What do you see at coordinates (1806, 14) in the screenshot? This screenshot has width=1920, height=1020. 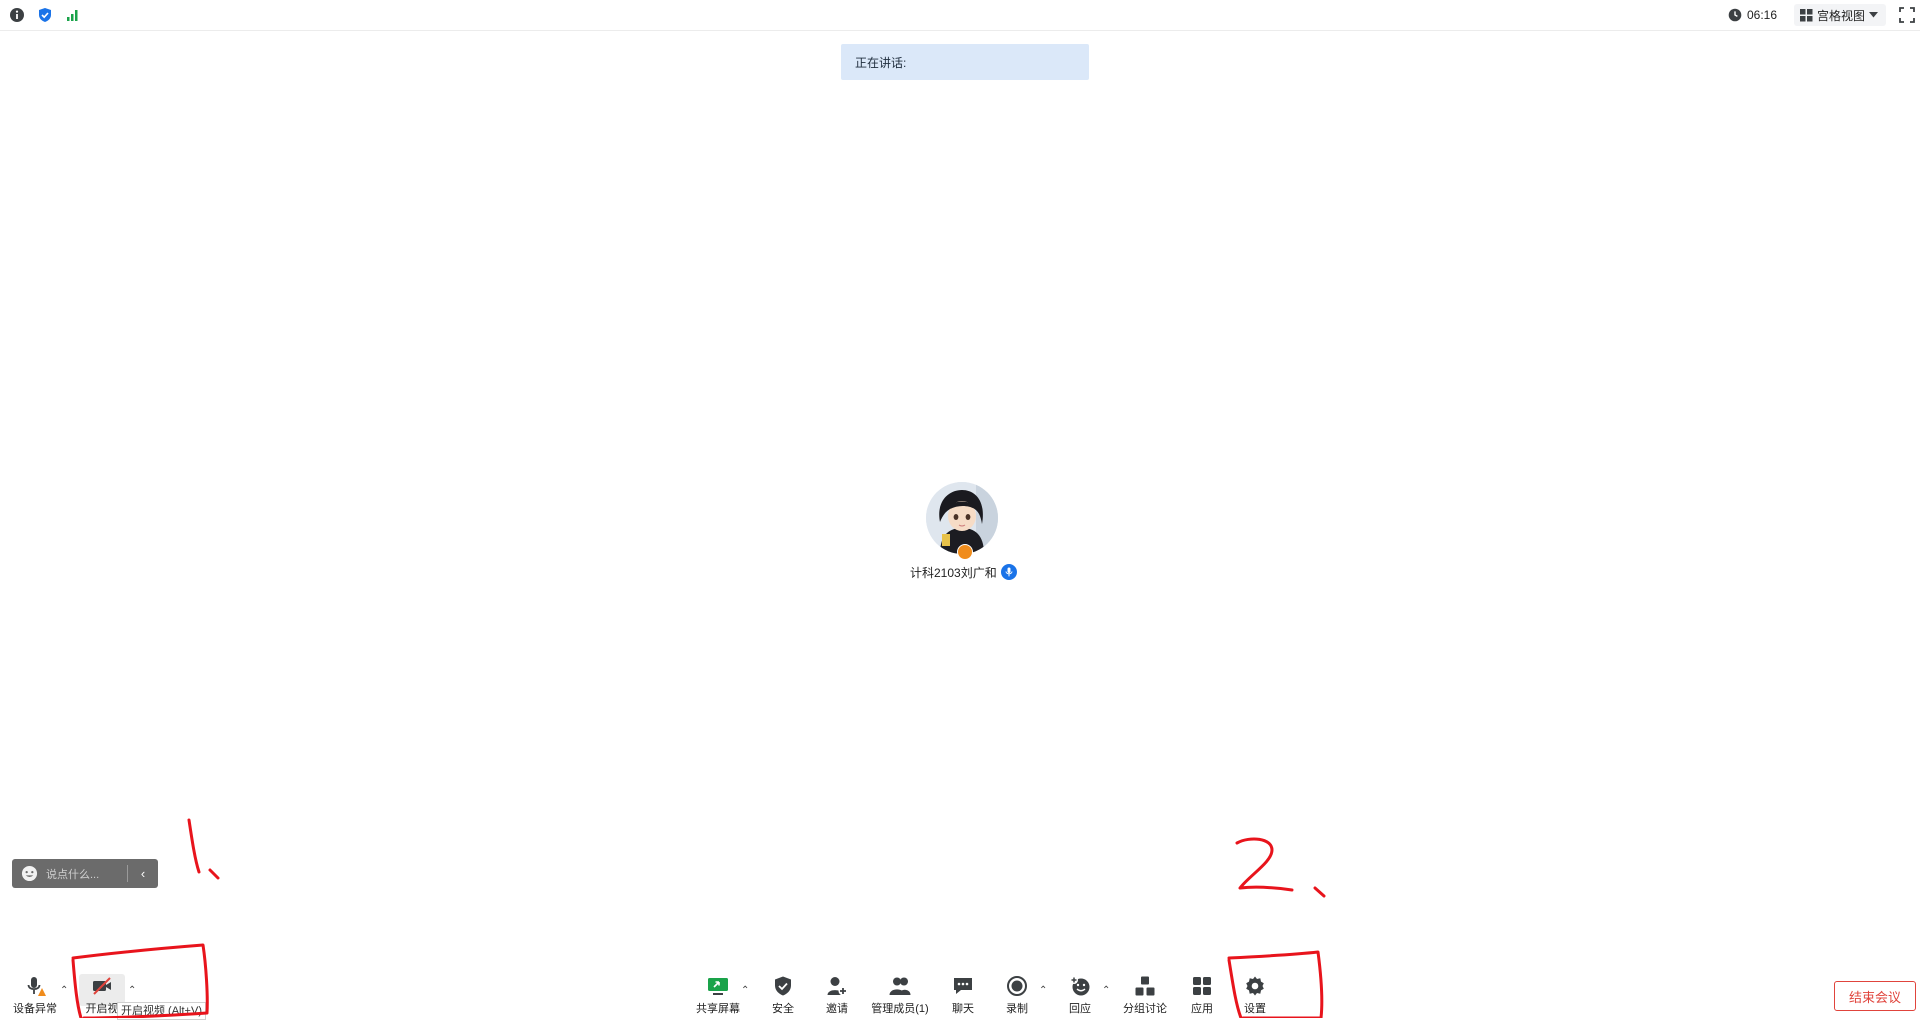 I see `grid-view-icon` at bounding box center [1806, 14].